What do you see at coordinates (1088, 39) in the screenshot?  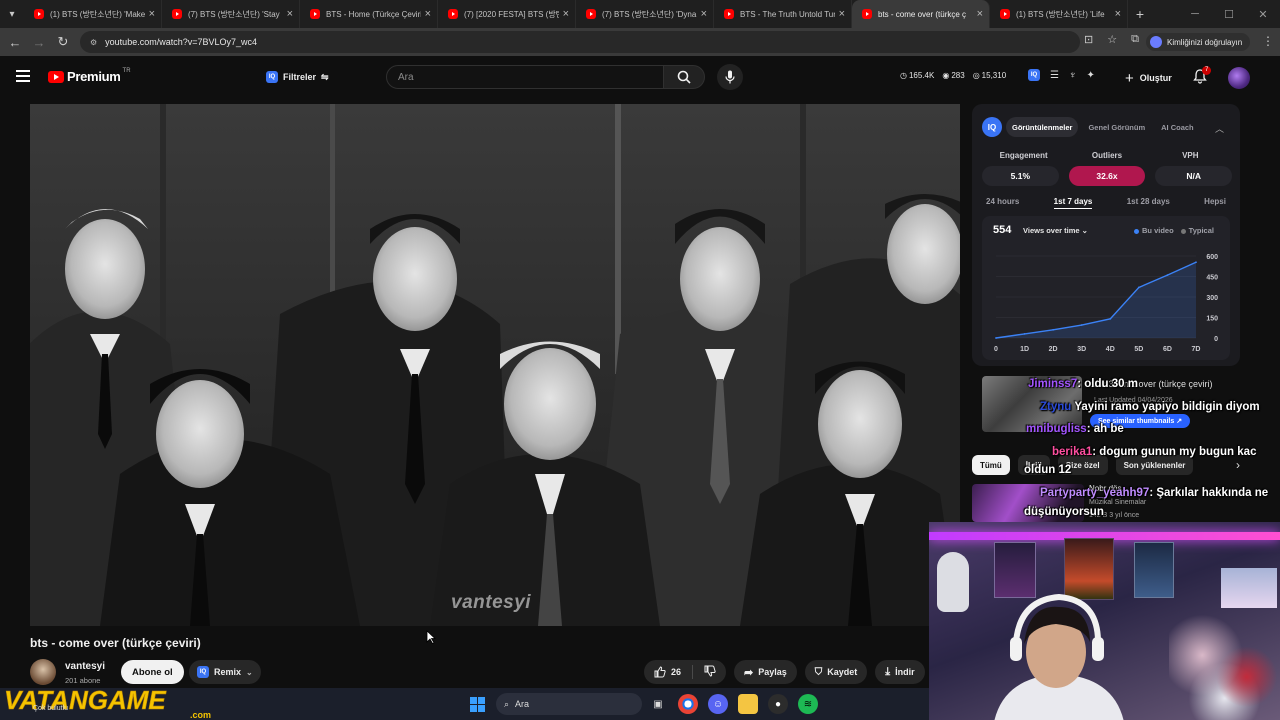 I see `install-icon: ⊡` at bounding box center [1088, 39].